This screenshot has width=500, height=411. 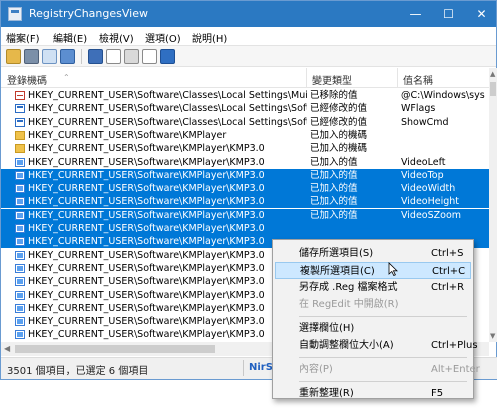 I want to click on menu-item-shortcut: Alt+Enter, so click(x=455, y=369).